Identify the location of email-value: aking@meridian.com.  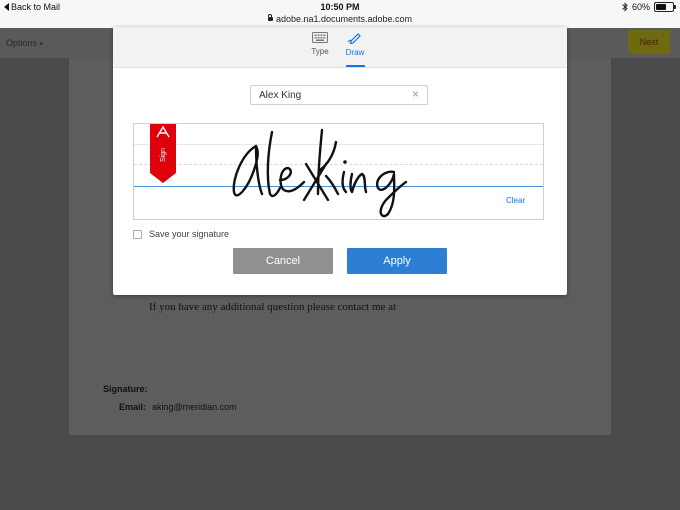
(194, 407).